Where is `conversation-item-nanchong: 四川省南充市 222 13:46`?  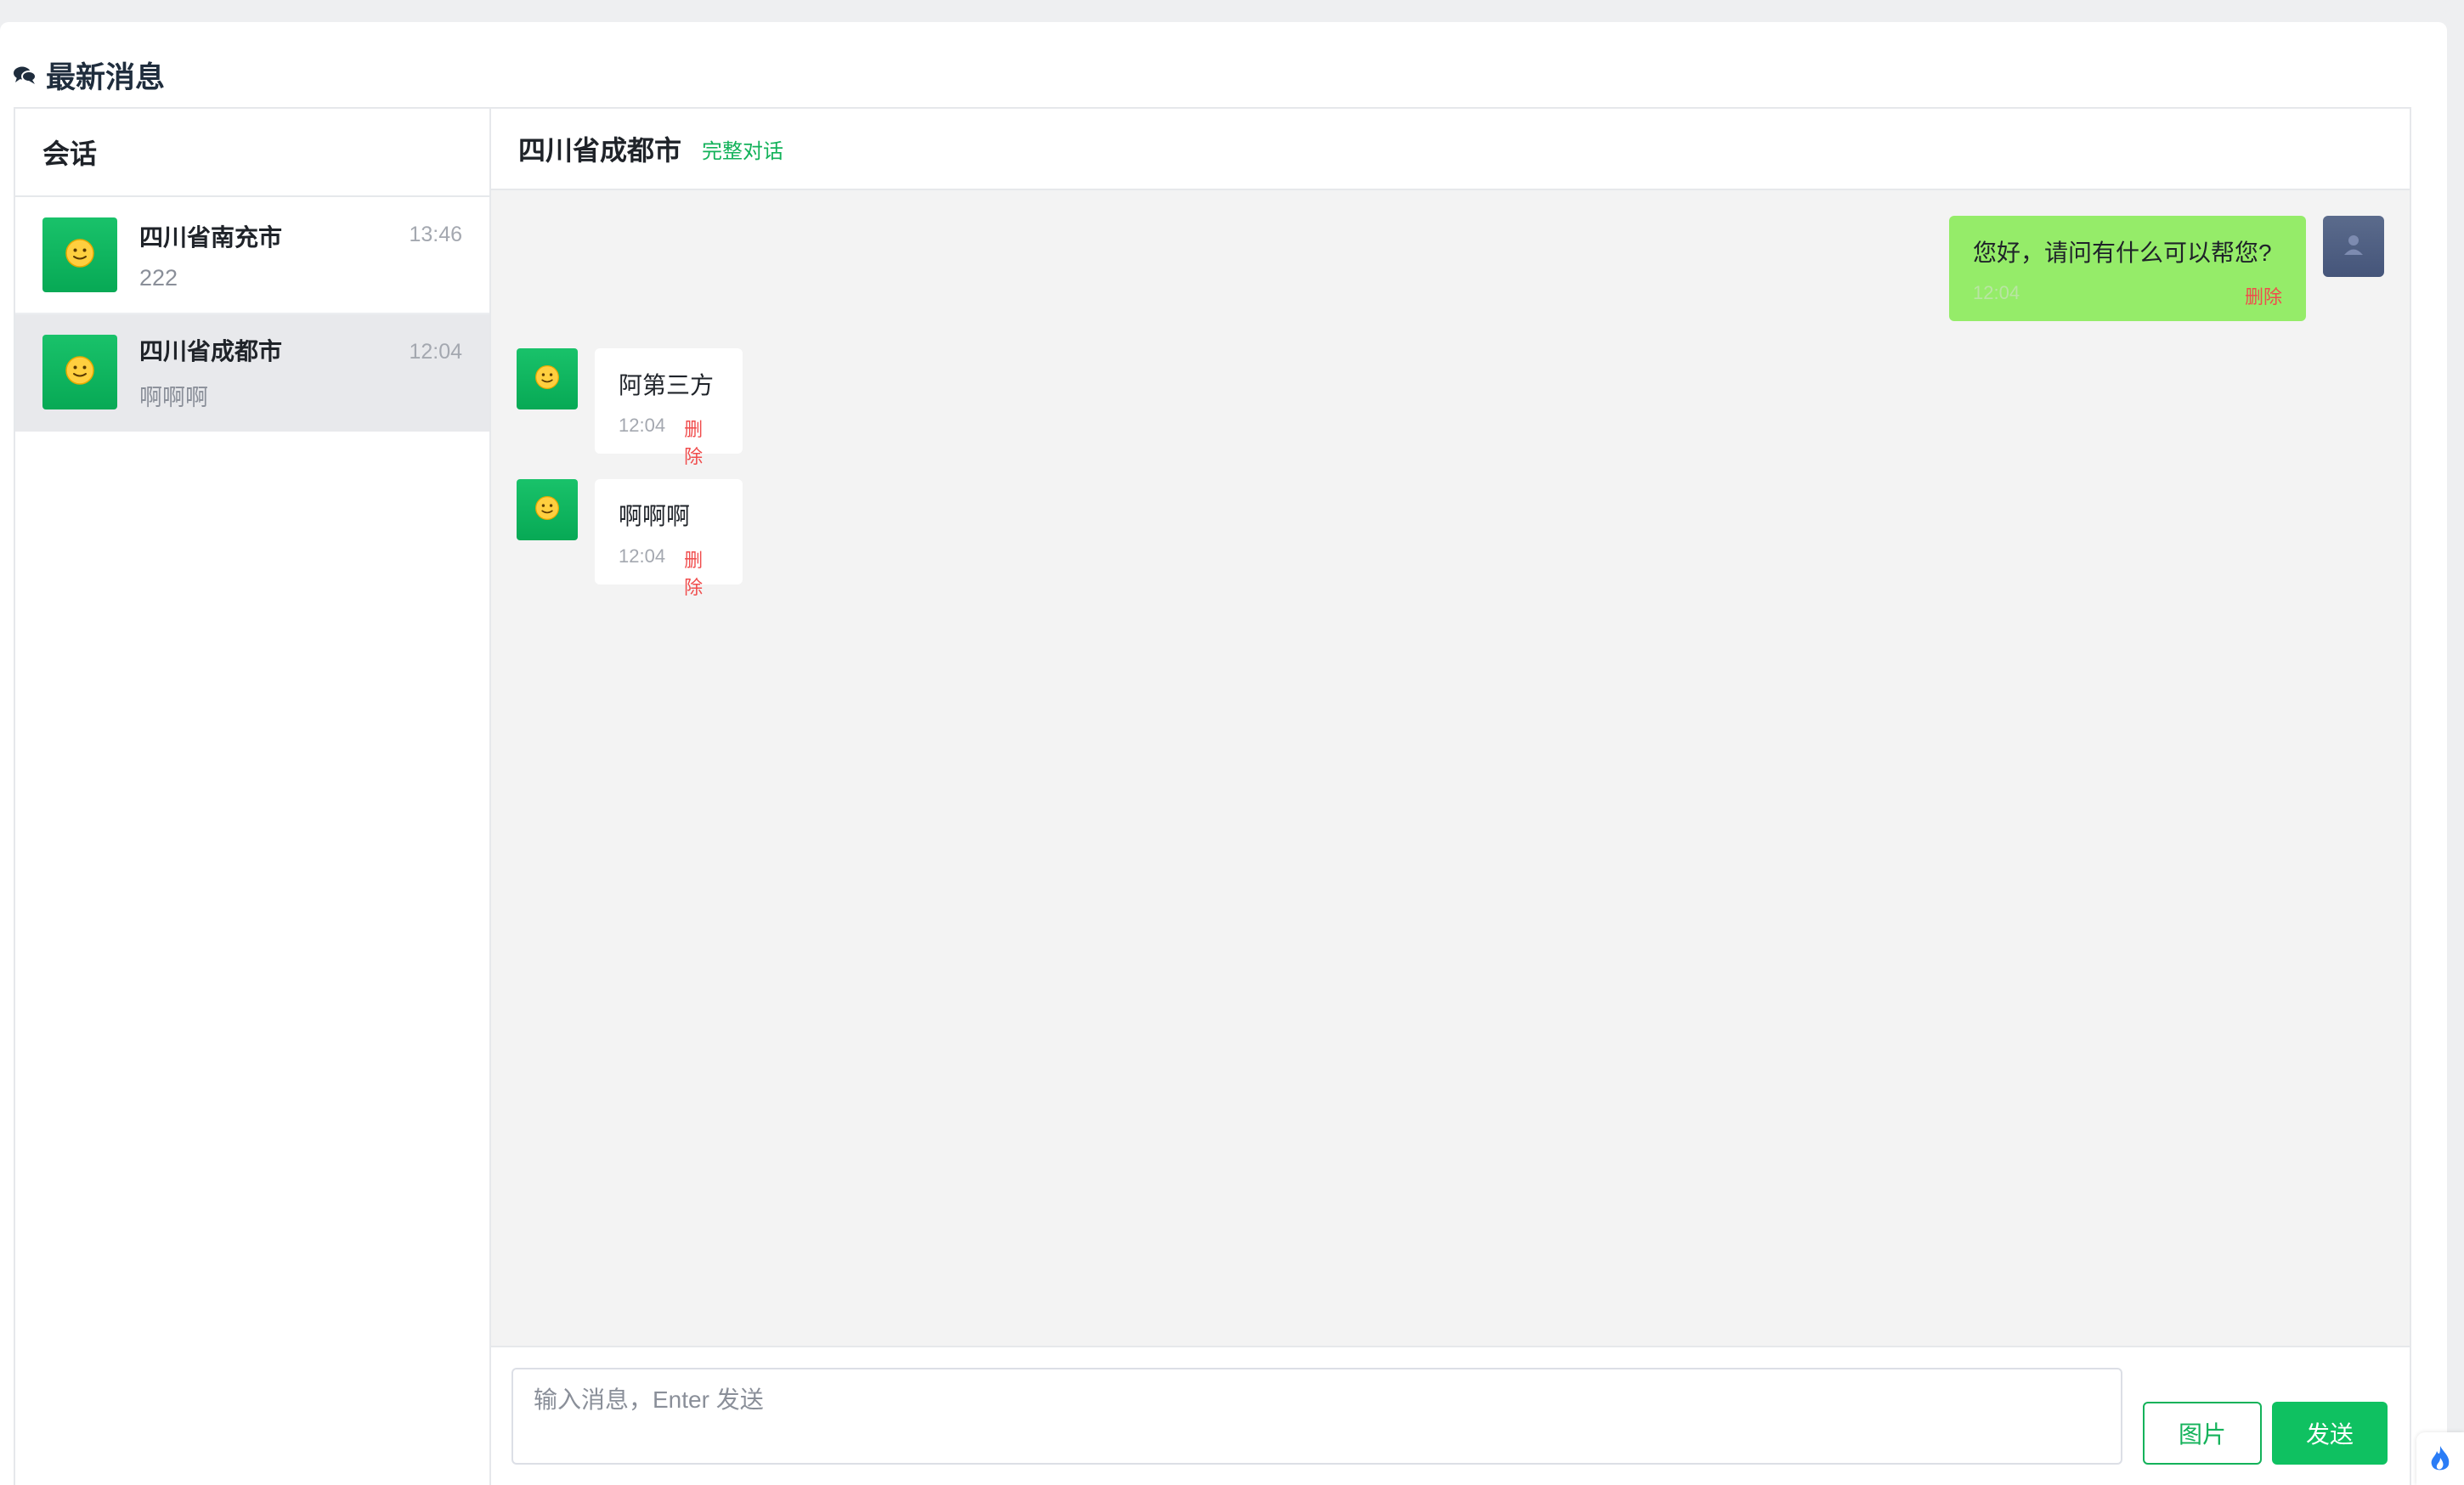 conversation-item-nanchong: 四川省南充市 222 13:46 is located at coordinates (252, 256).